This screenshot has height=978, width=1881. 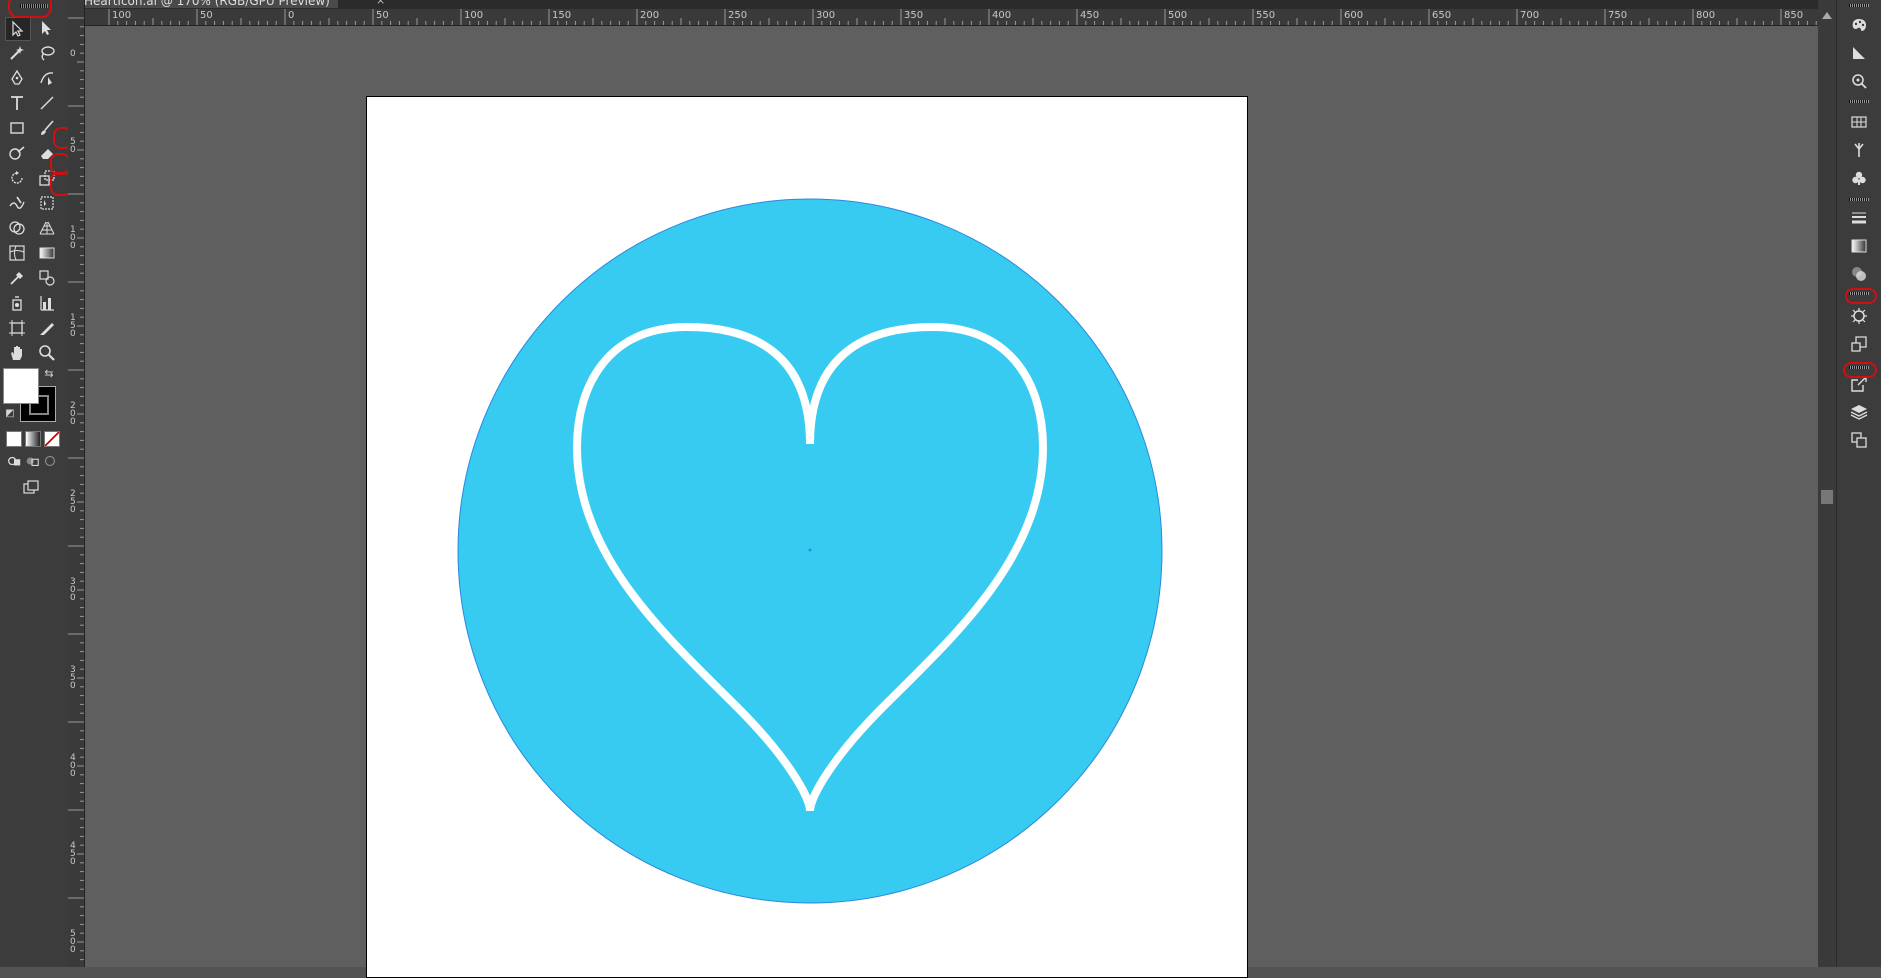 I want to click on perspective-grid-tool-icon, so click(x=47, y=228).